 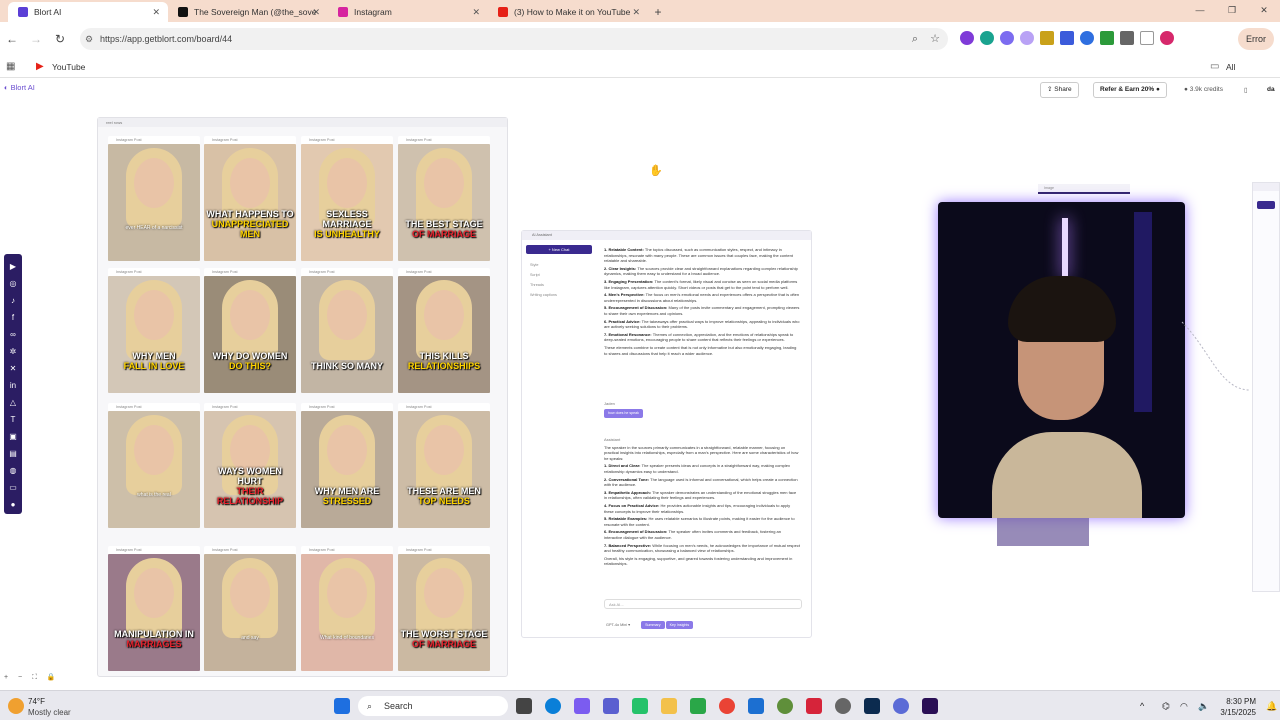 What do you see at coordinates (1241, 701) in the screenshot?
I see `clock-time: 8:30 PM` at bounding box center [1241, 701].